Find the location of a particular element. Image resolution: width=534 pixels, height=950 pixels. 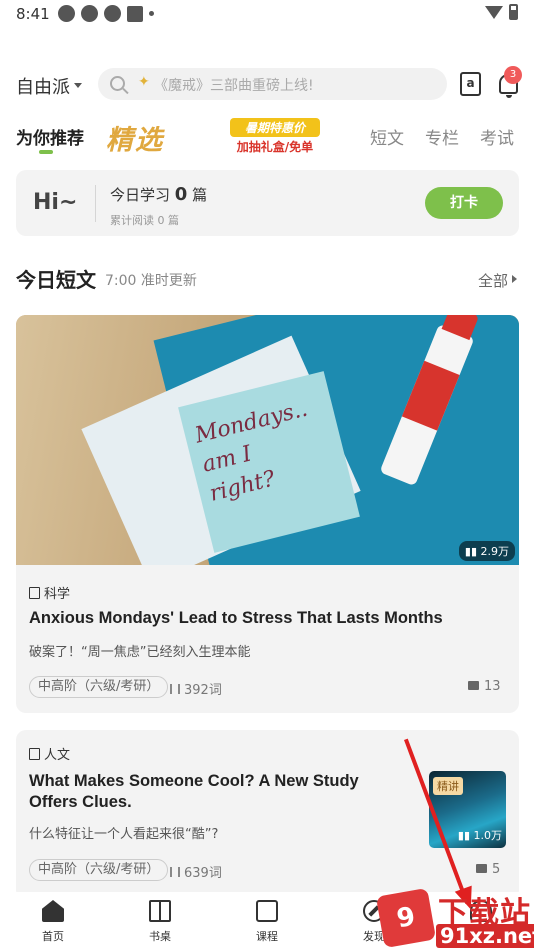

today-study-count: 今日学习 0 篇 is located at coordinates (159, 194).